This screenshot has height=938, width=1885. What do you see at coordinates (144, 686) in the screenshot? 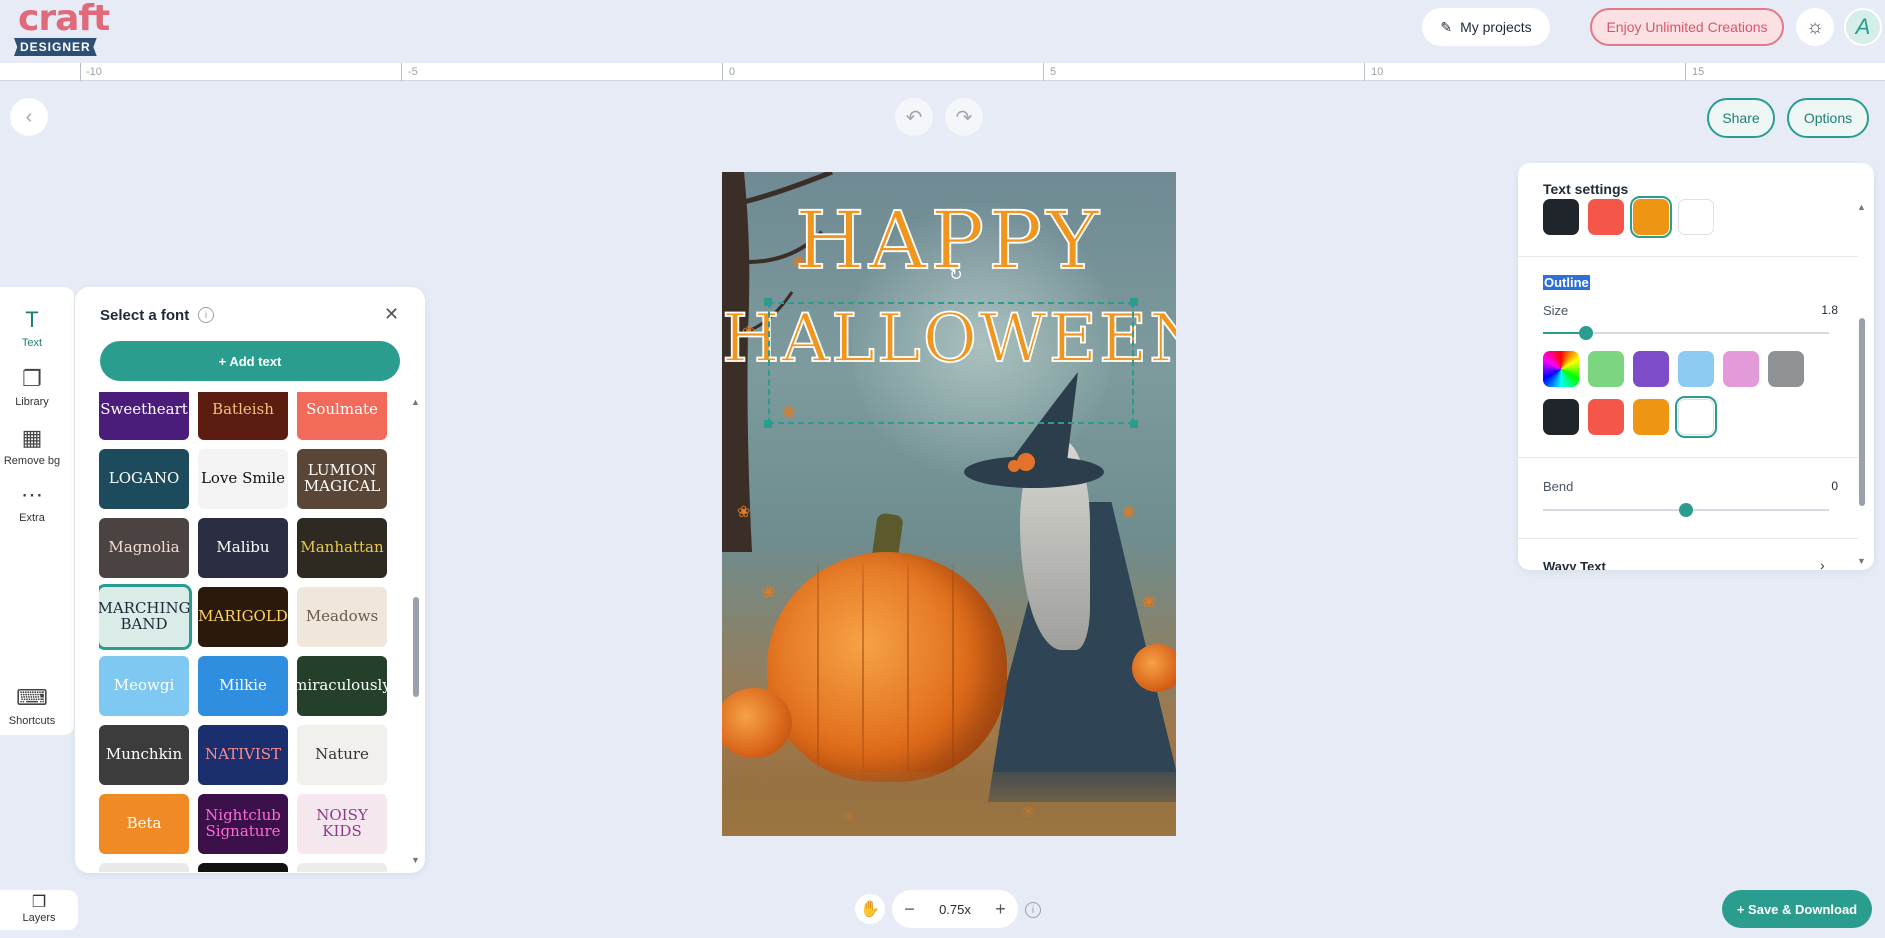
I see `font-tile: Meowgi` at bounding box center [144, 686].